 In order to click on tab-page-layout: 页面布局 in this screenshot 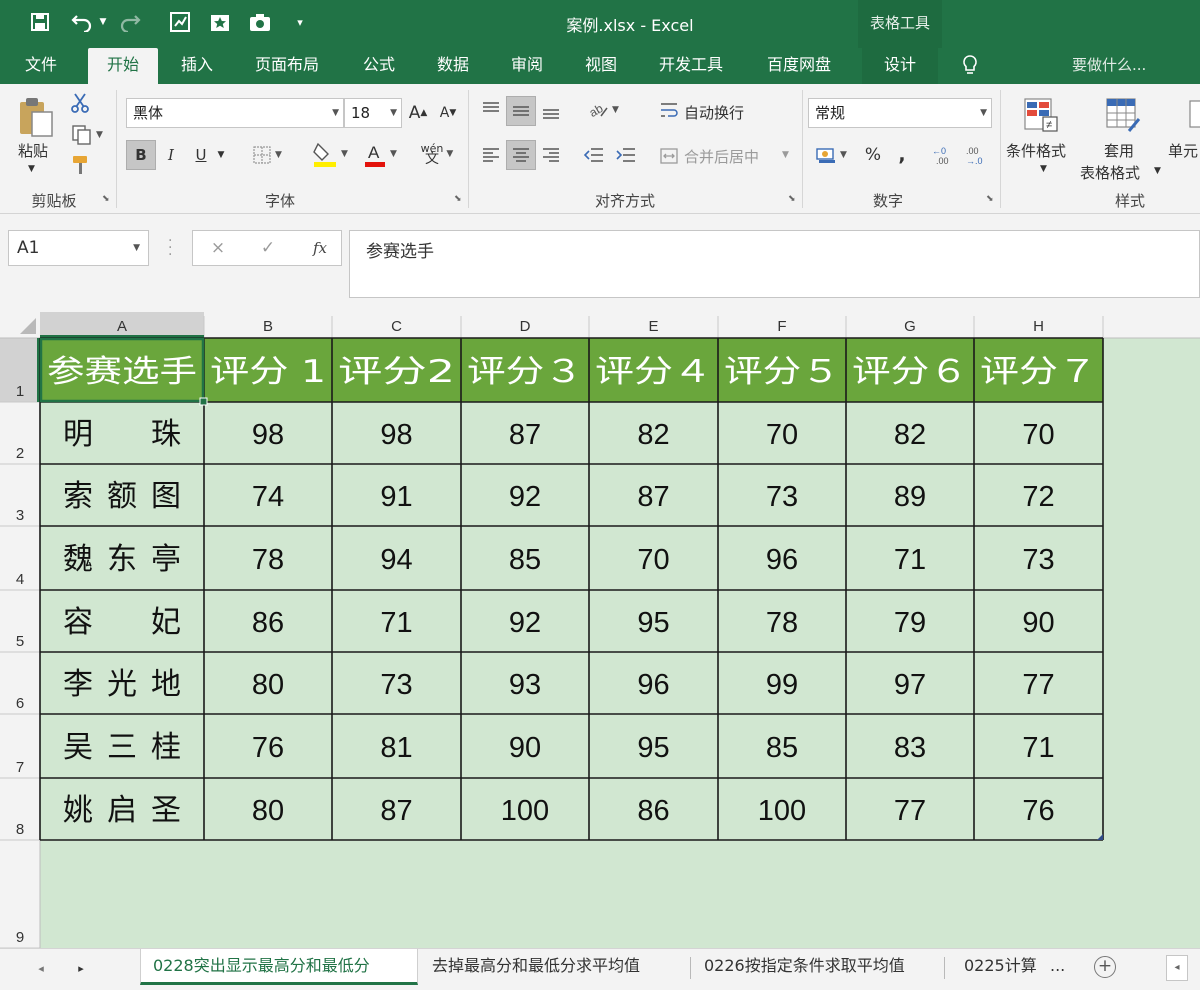, I will do `click(287, 66)`.